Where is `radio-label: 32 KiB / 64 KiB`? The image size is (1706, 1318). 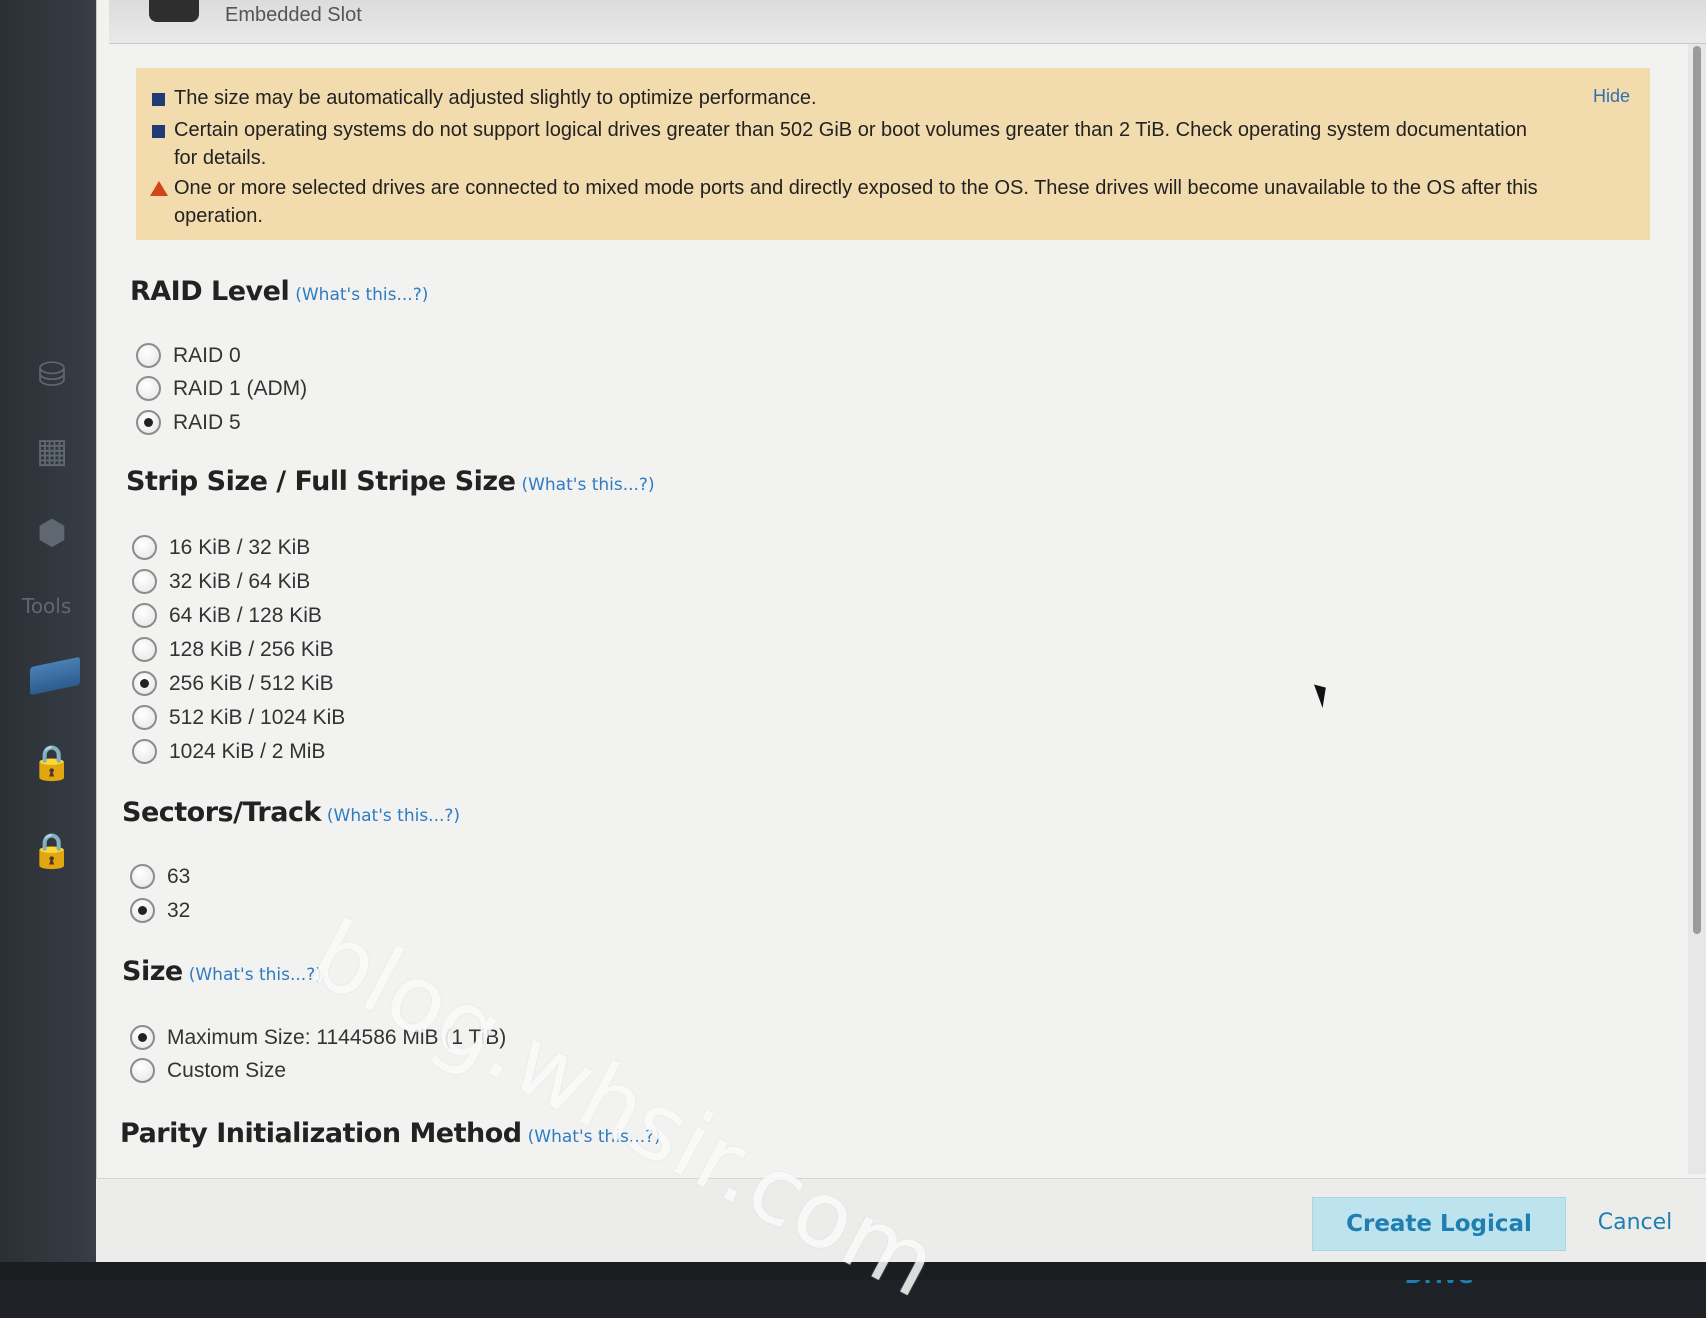 radio-label: 32 KiB / 64 KiB is located at coordinates (240, 581).